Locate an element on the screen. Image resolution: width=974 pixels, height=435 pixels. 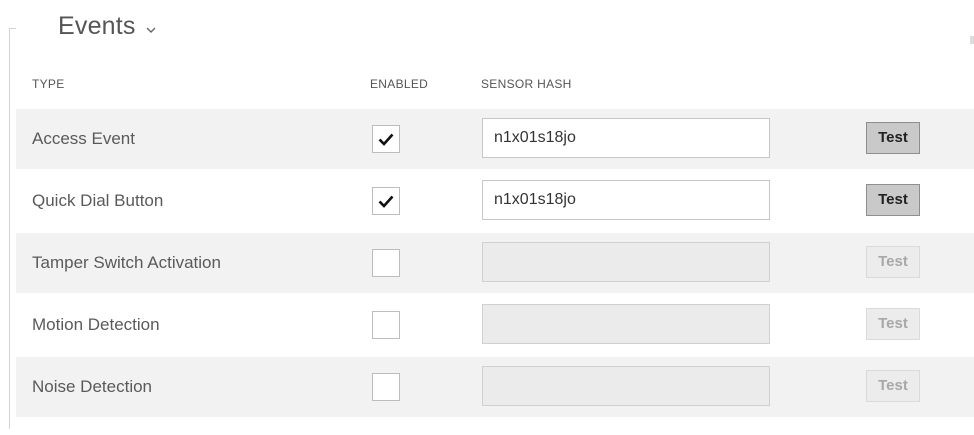
events-section-header: Events is located at coordinates (107, 26).